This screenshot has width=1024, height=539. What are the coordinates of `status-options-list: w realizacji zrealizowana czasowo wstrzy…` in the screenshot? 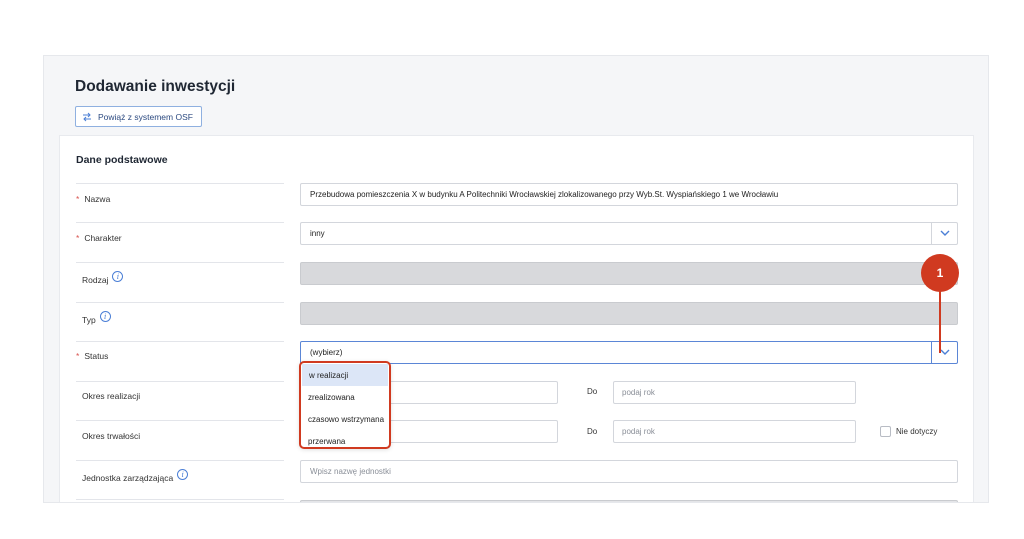 It's located at (345, 405).